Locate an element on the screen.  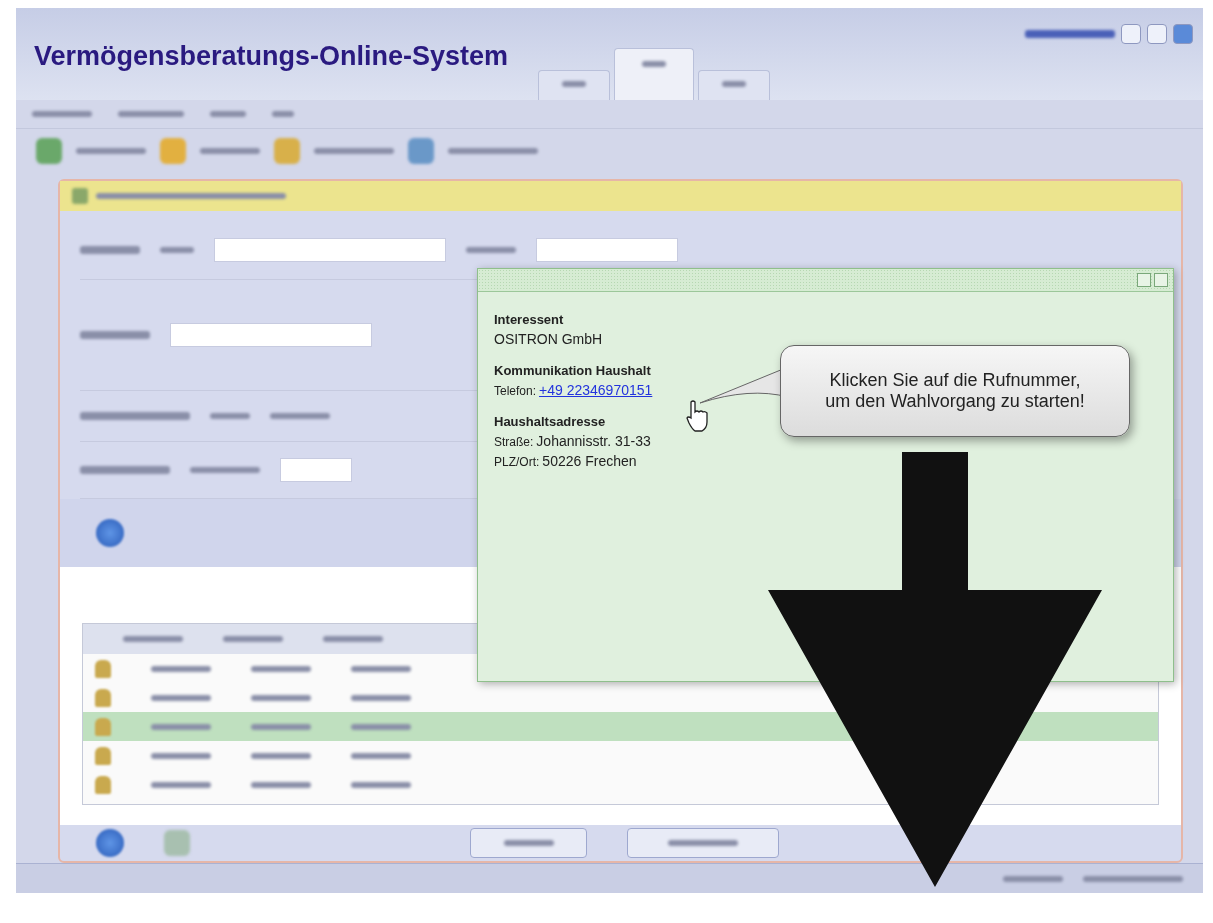
field-label: PLZ/Ort: is located at coordinates (517, 462).